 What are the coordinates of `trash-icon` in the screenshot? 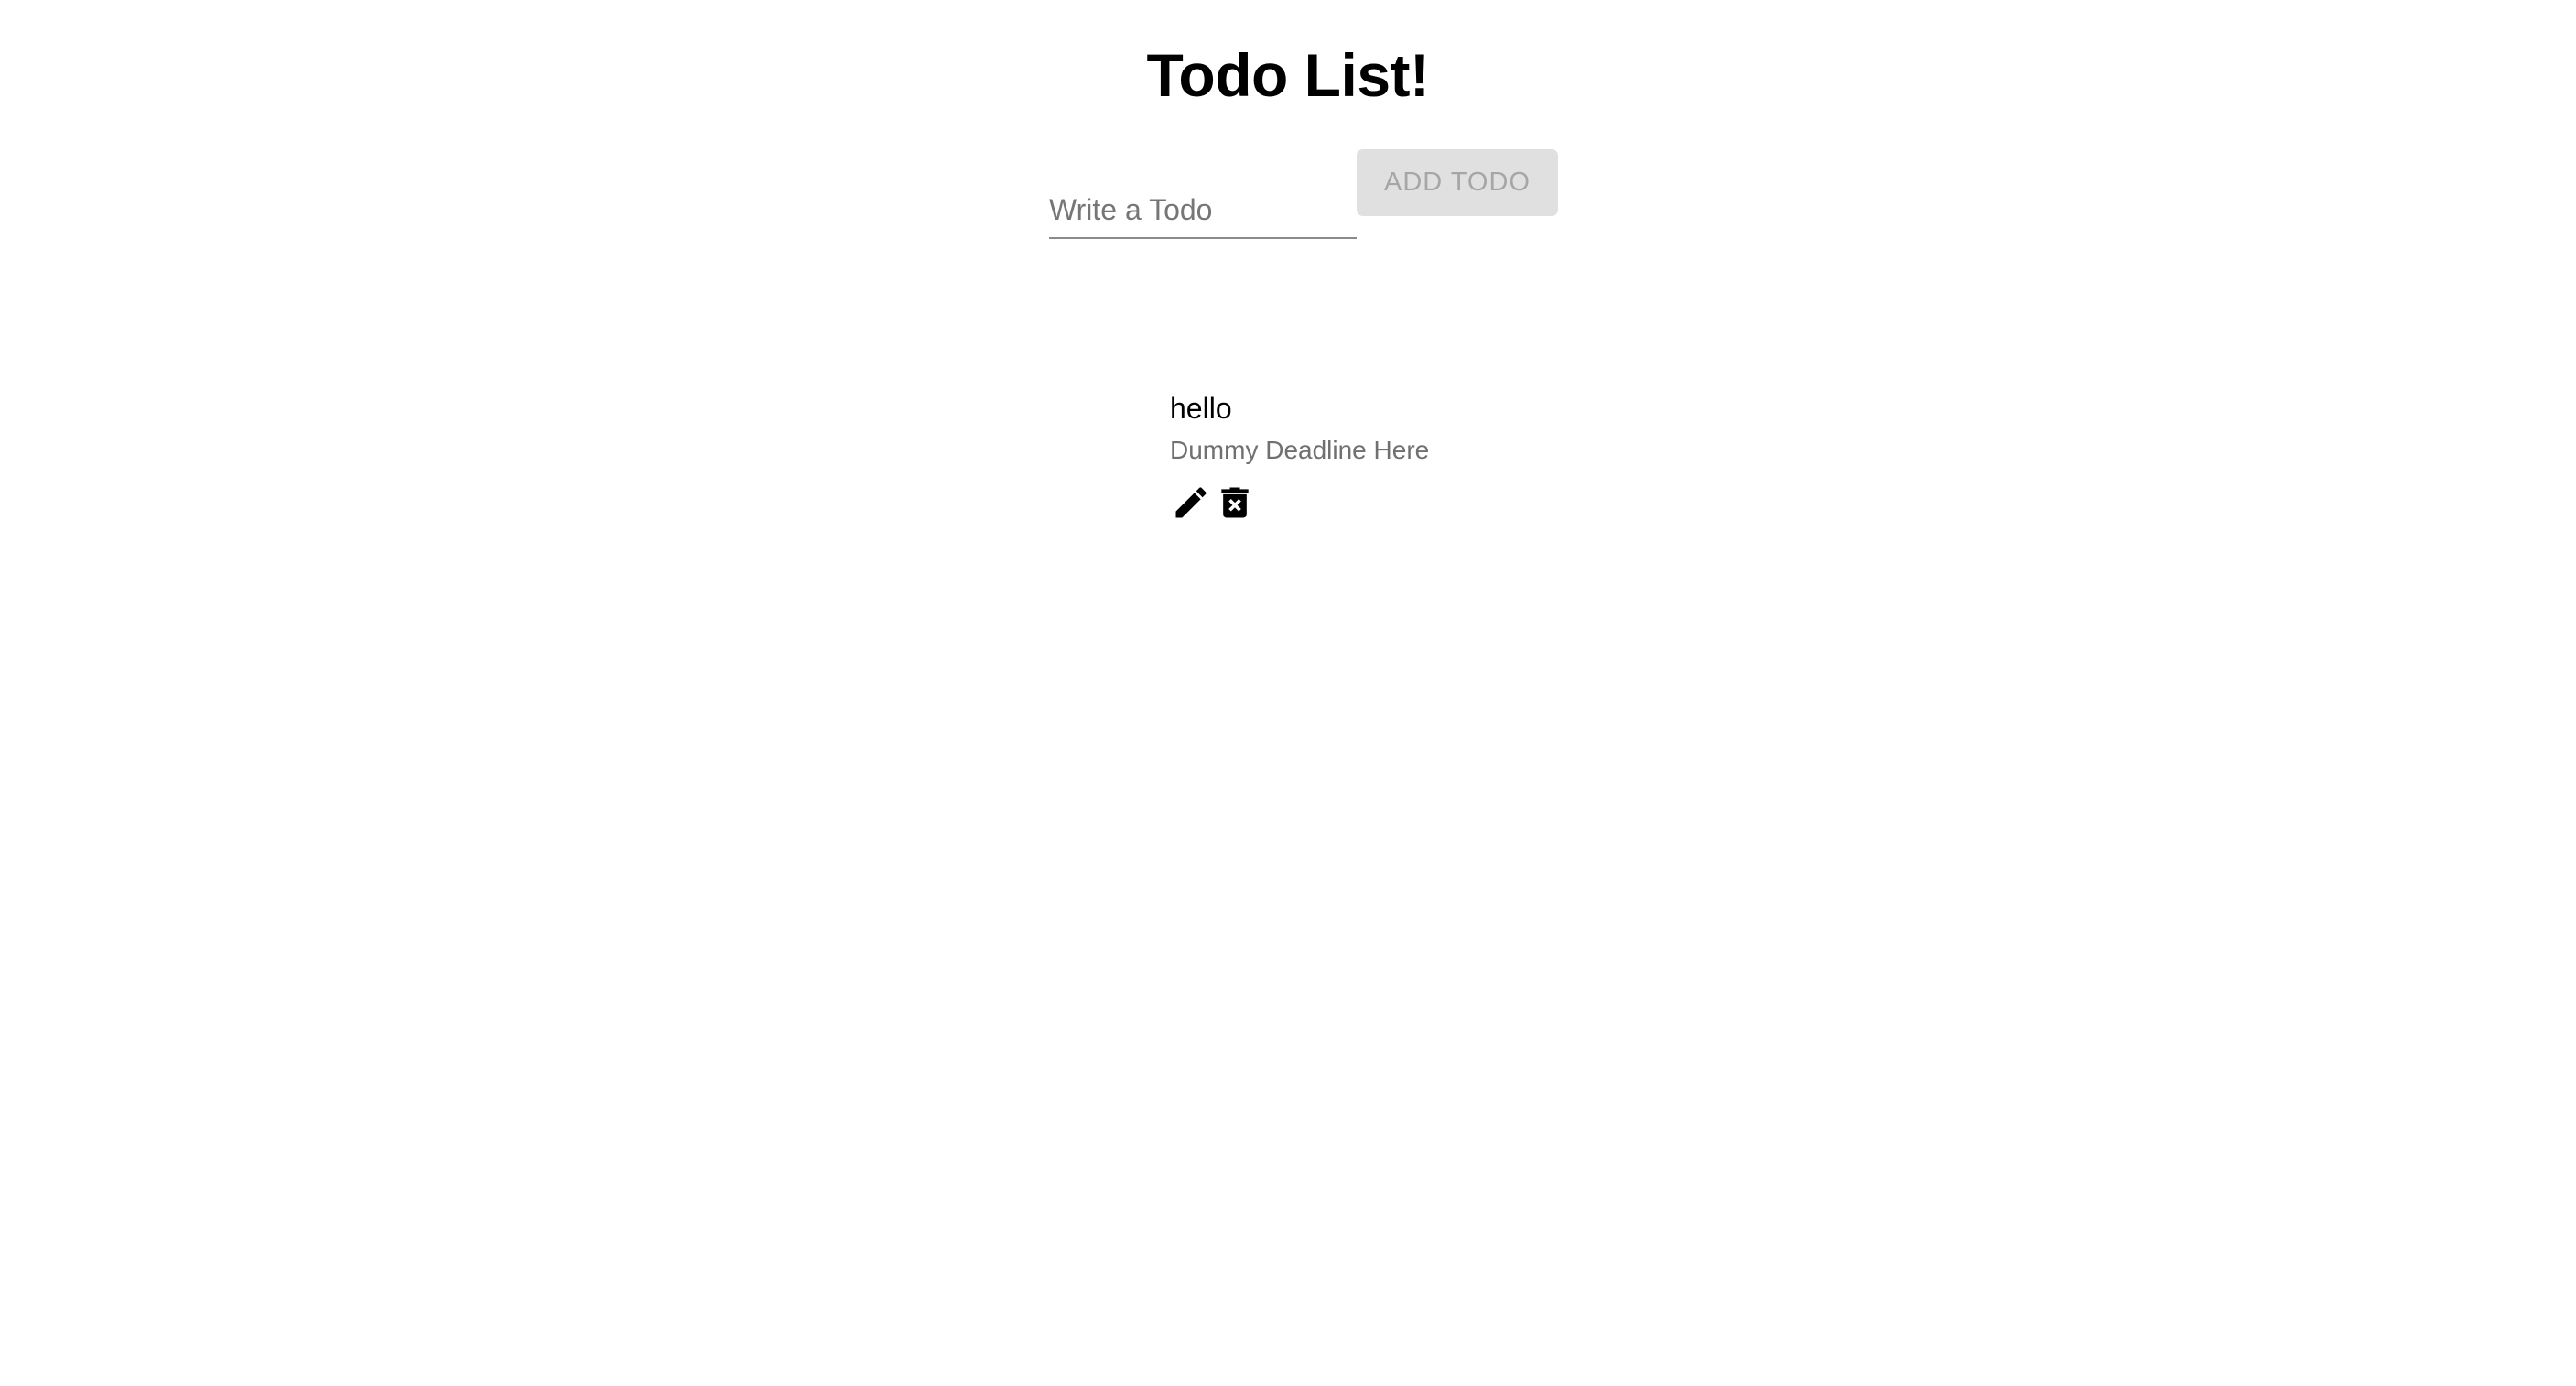 It's located at (1235, 503).